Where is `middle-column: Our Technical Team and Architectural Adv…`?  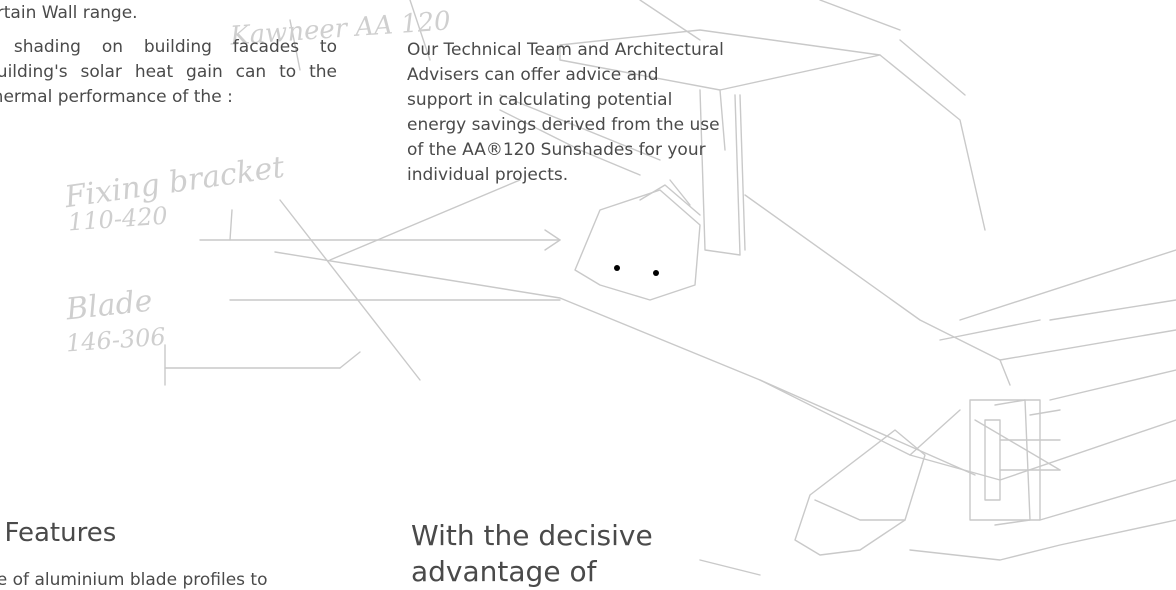
middle-column: Our Technical Team and Architectural Adv… is located at coordinates (567, 113).